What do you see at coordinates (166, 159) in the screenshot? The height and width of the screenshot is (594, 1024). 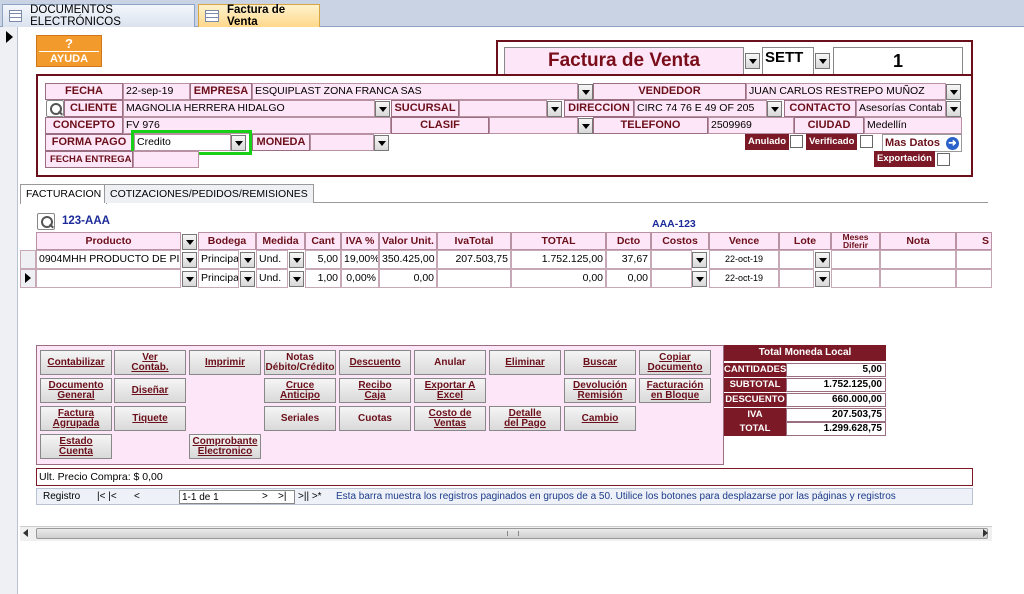 I see `fecha-entrega-field` at bounding box center [166, 159].